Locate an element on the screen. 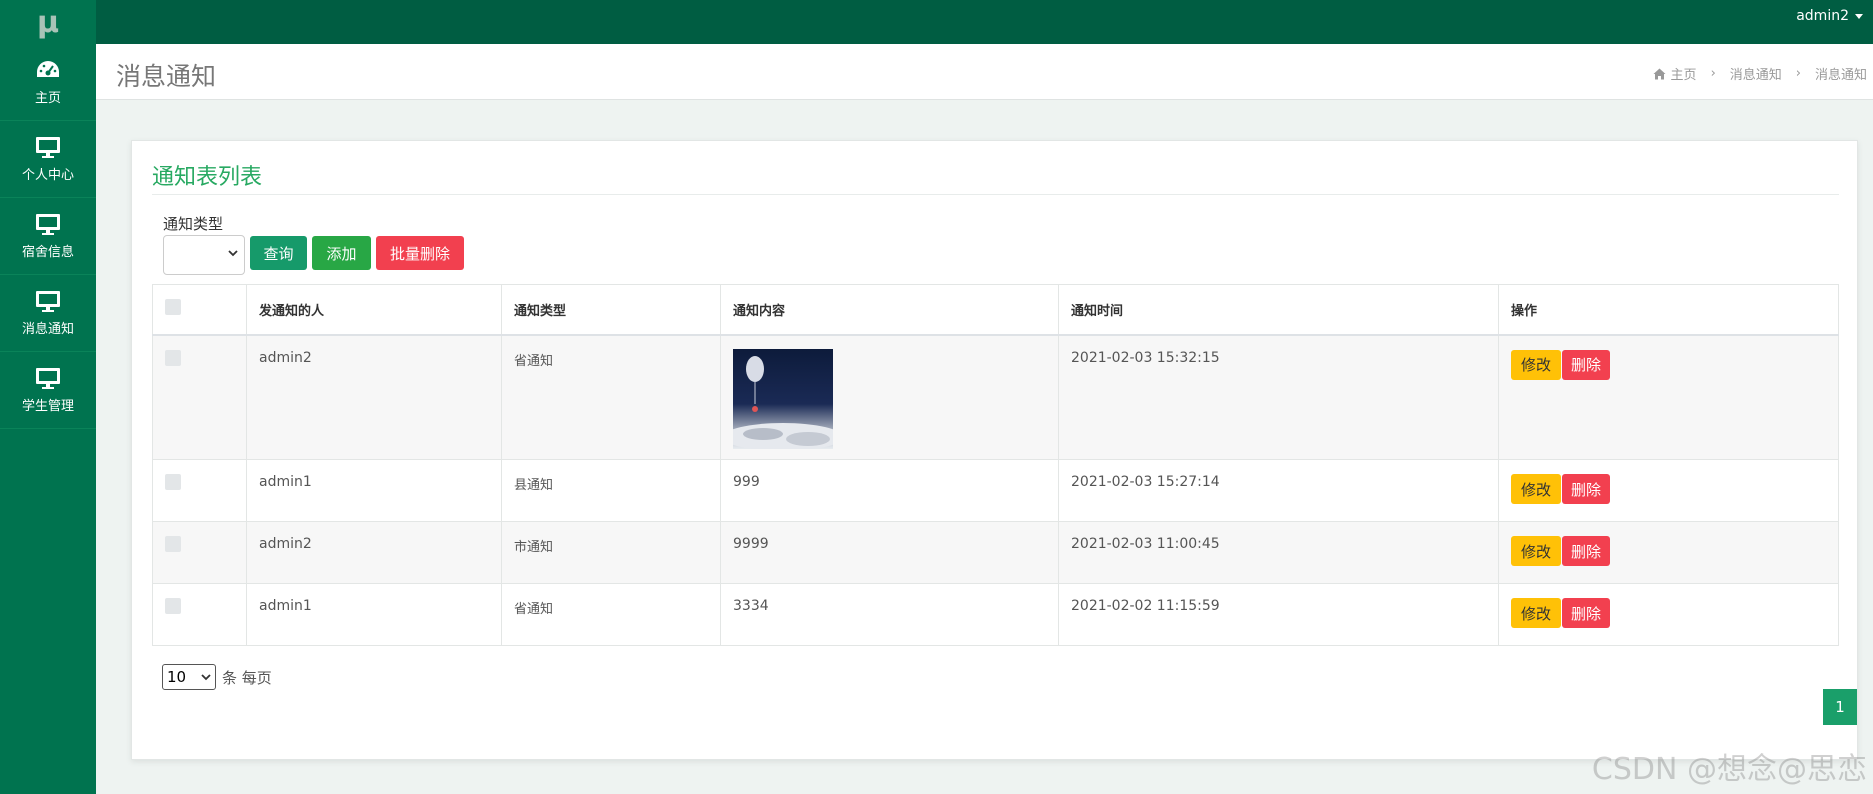  type-cell: 市通知 is located at coordinates (611, 552).